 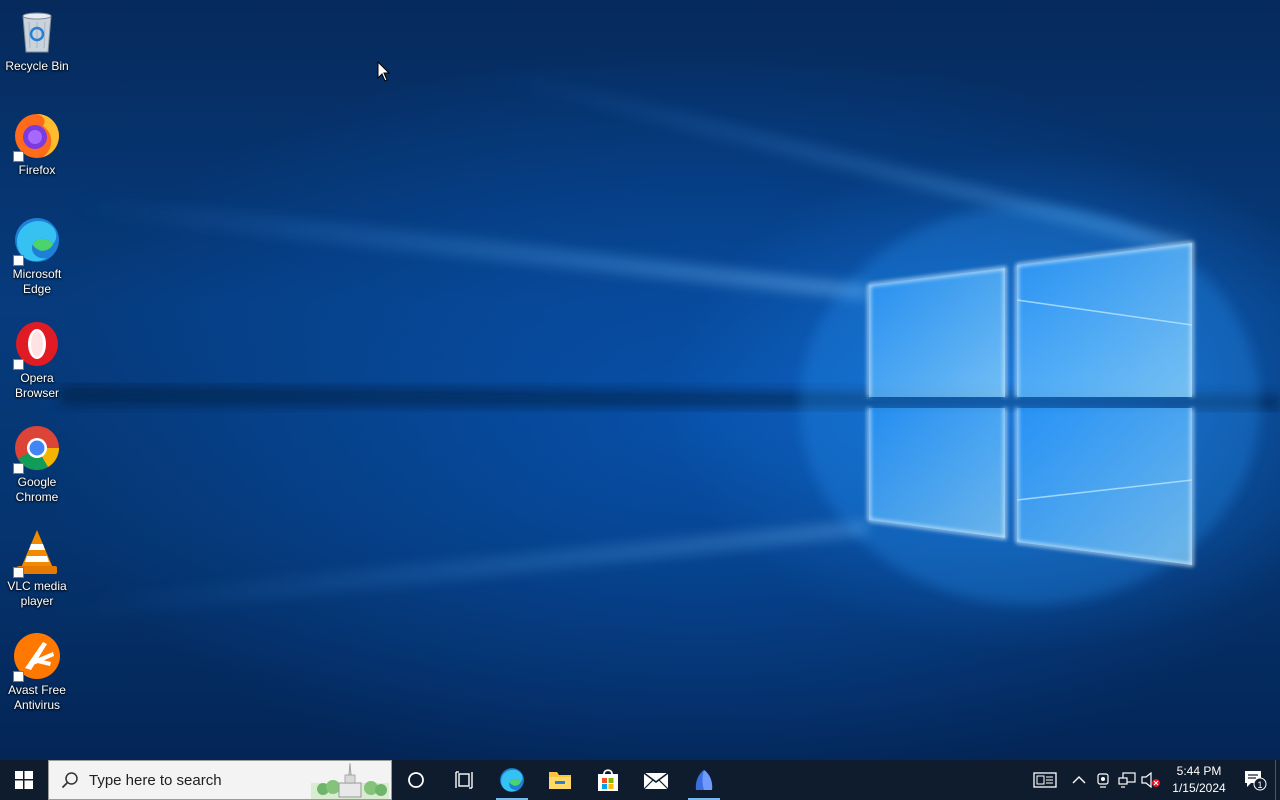 I want to click on meet-now-button, so click(x=1103, y=780).